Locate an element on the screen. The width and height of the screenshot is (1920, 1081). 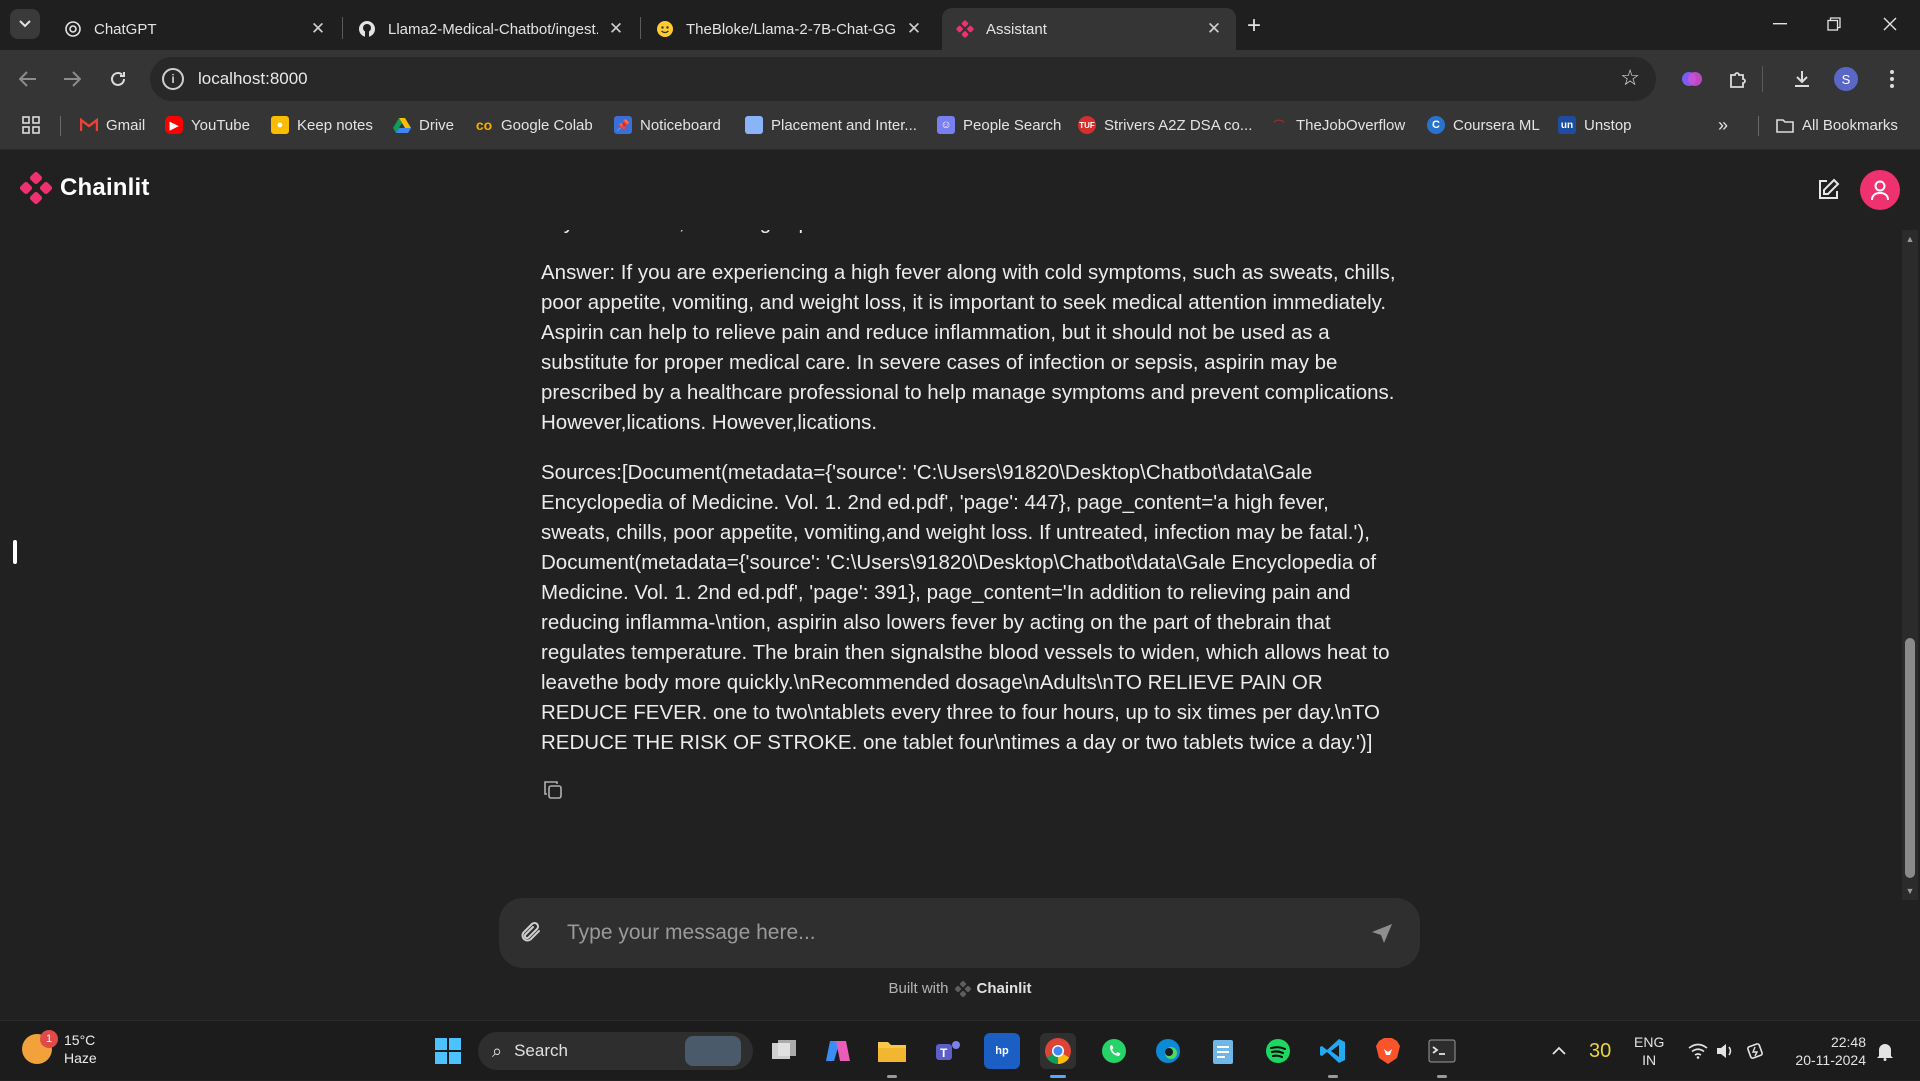
bookmark-label: People Search is located at coordinates (1012, 125).